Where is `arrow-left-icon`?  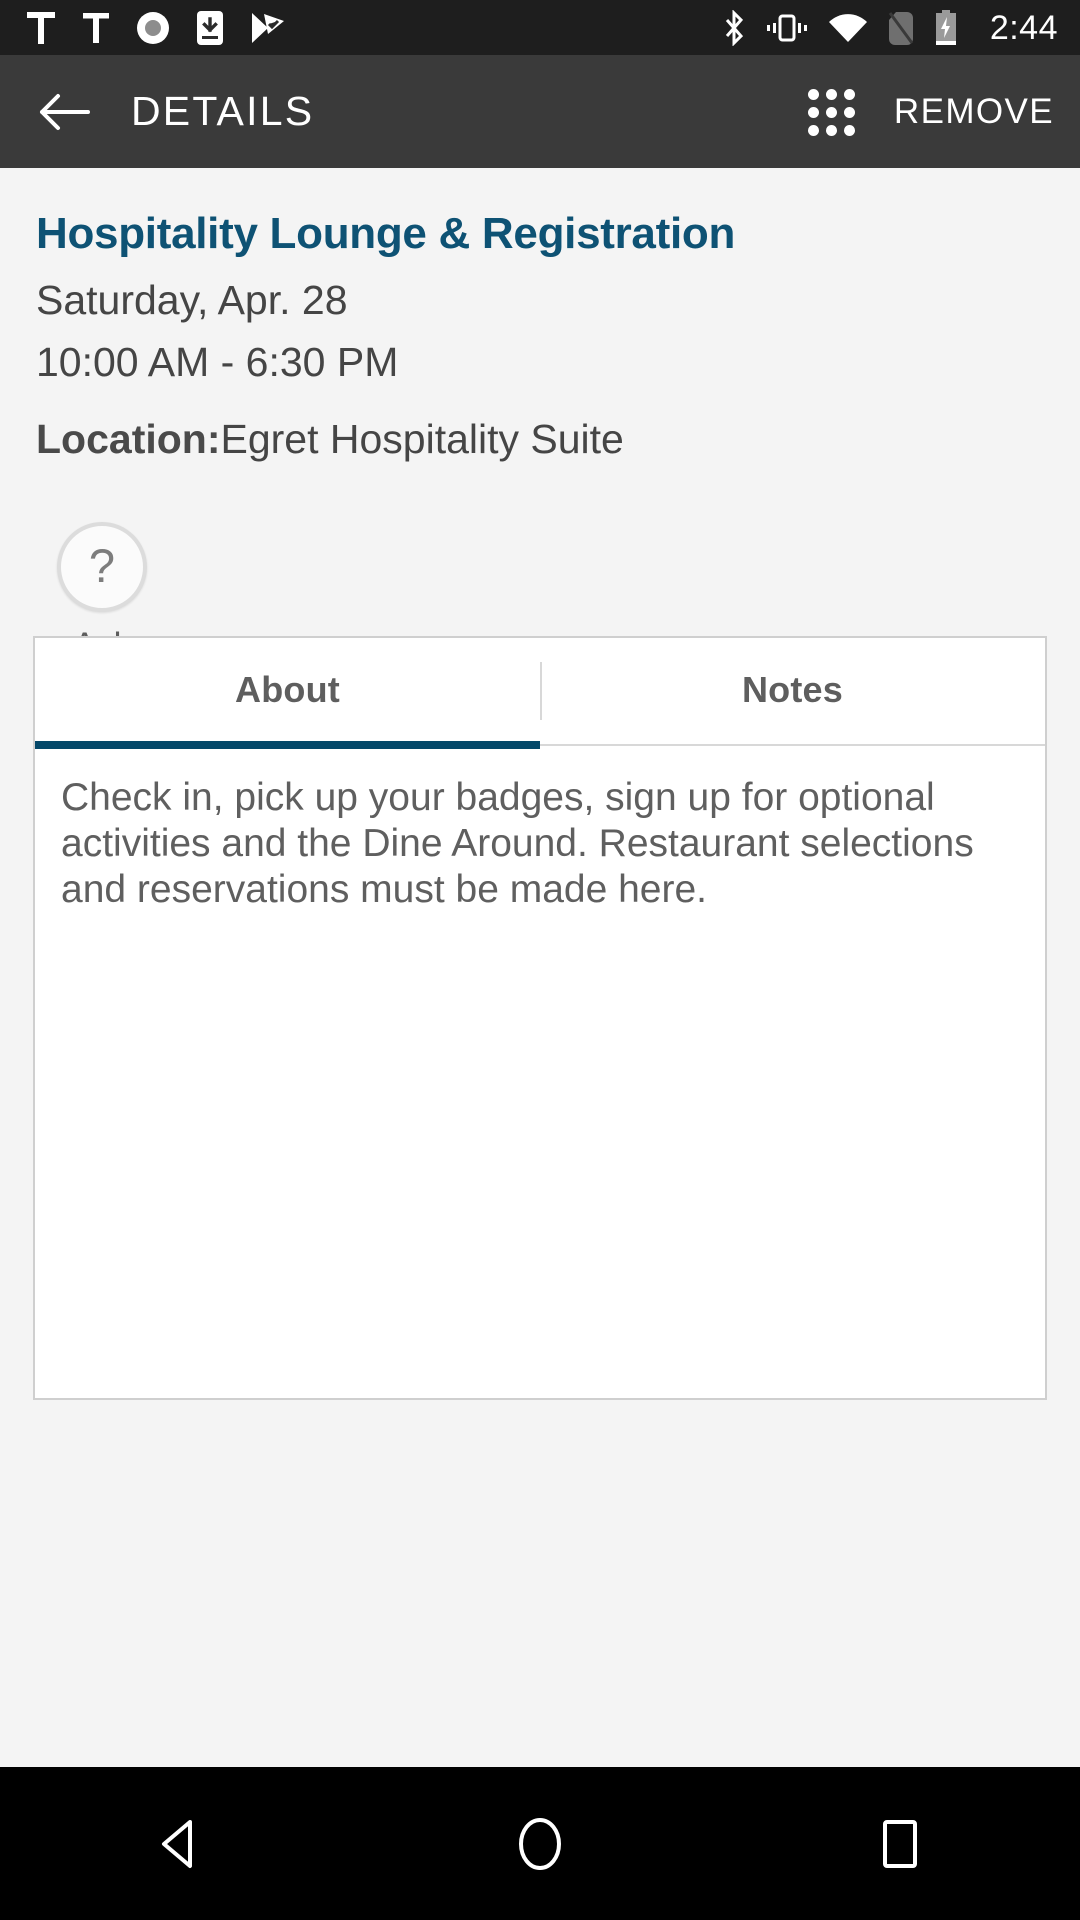
arrow-left-icon is located at coordinates (65, 111).